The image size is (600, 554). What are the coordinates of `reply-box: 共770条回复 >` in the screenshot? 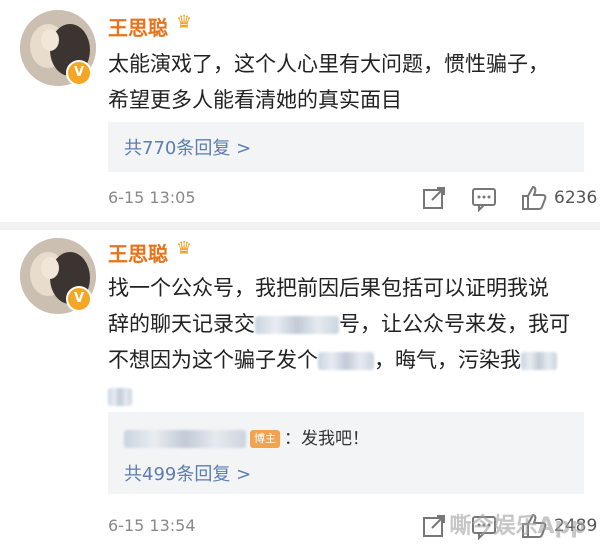 It's located at (346, 147).